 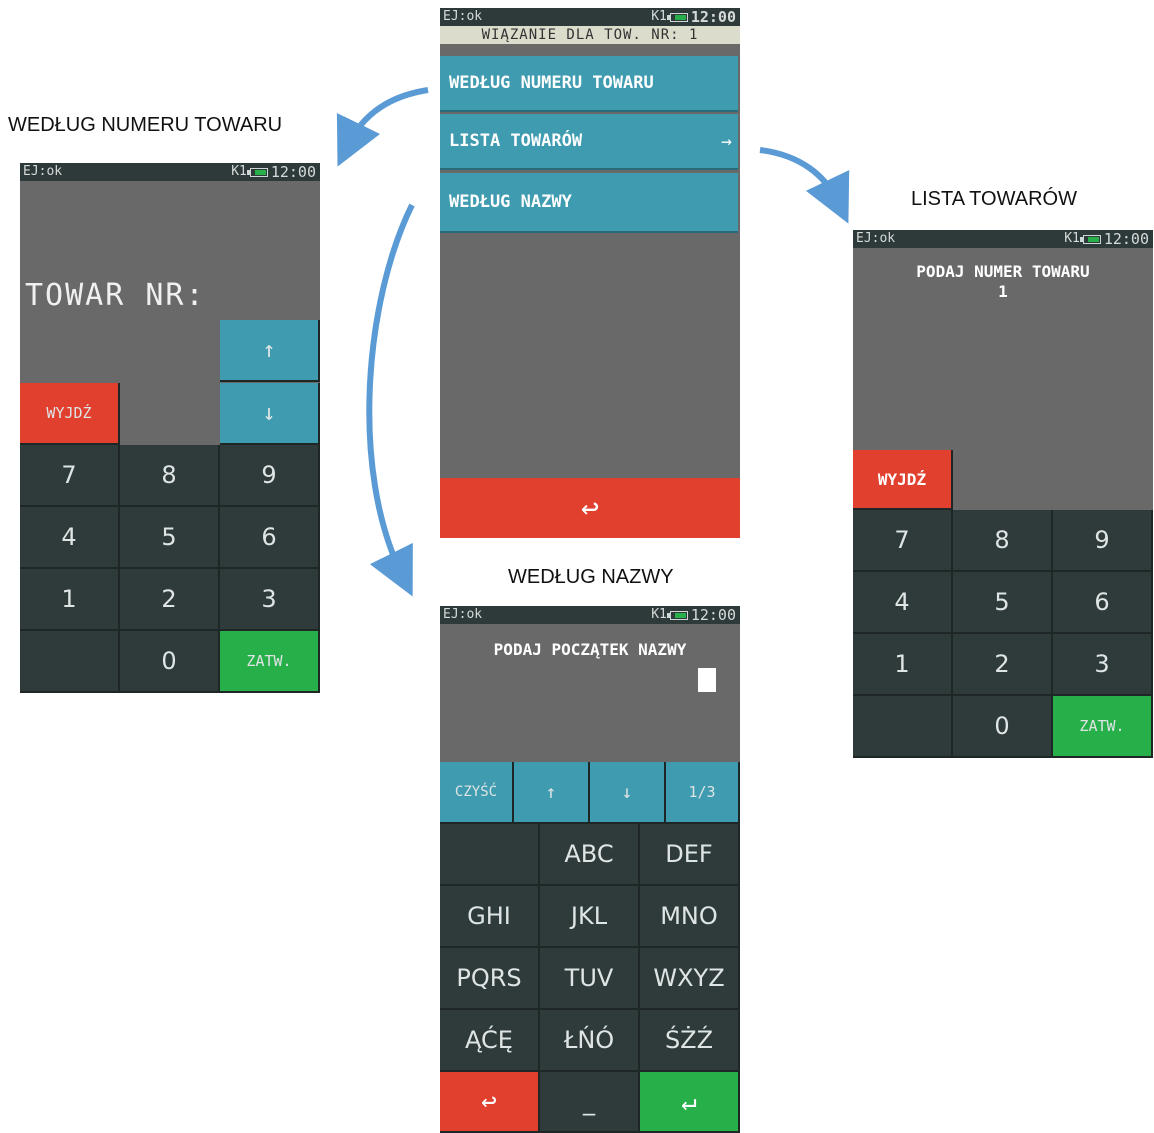 What do you see at coordinates (707, 680) in the screenshot?
I see `text-cursor` at bounding box center [707, 680].